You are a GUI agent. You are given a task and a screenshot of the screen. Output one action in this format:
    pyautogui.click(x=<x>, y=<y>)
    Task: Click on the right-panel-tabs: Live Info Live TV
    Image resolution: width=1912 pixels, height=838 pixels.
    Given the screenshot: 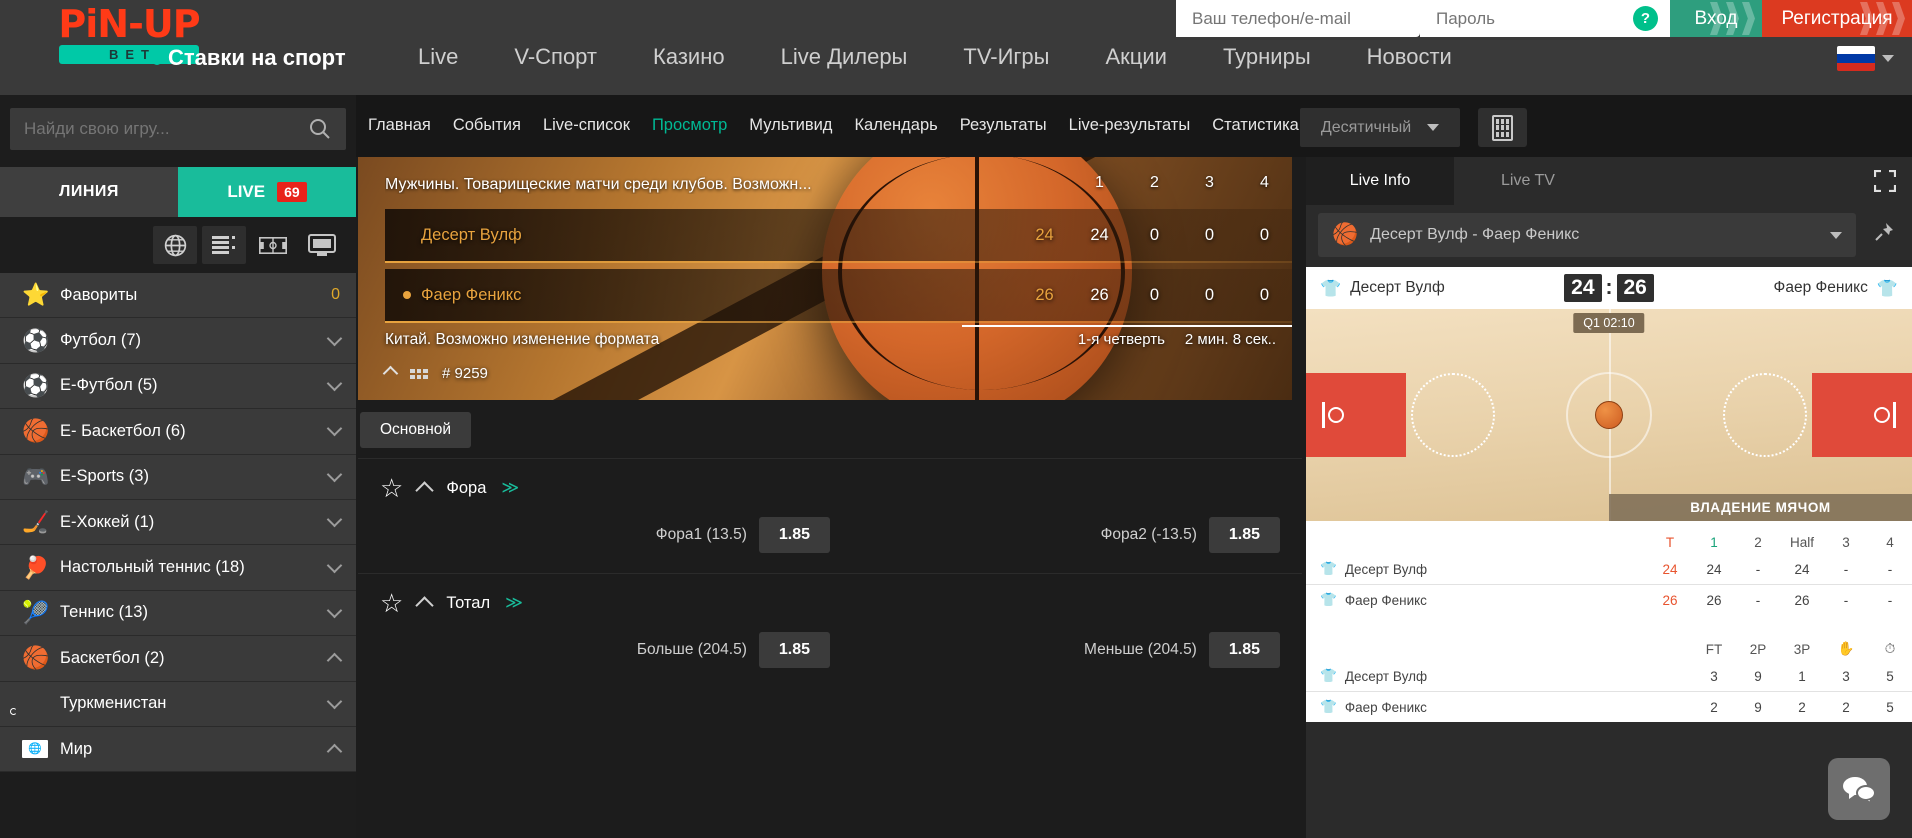 What is the action you would take?
    pyautogui.click(x=1609, y=181)
    